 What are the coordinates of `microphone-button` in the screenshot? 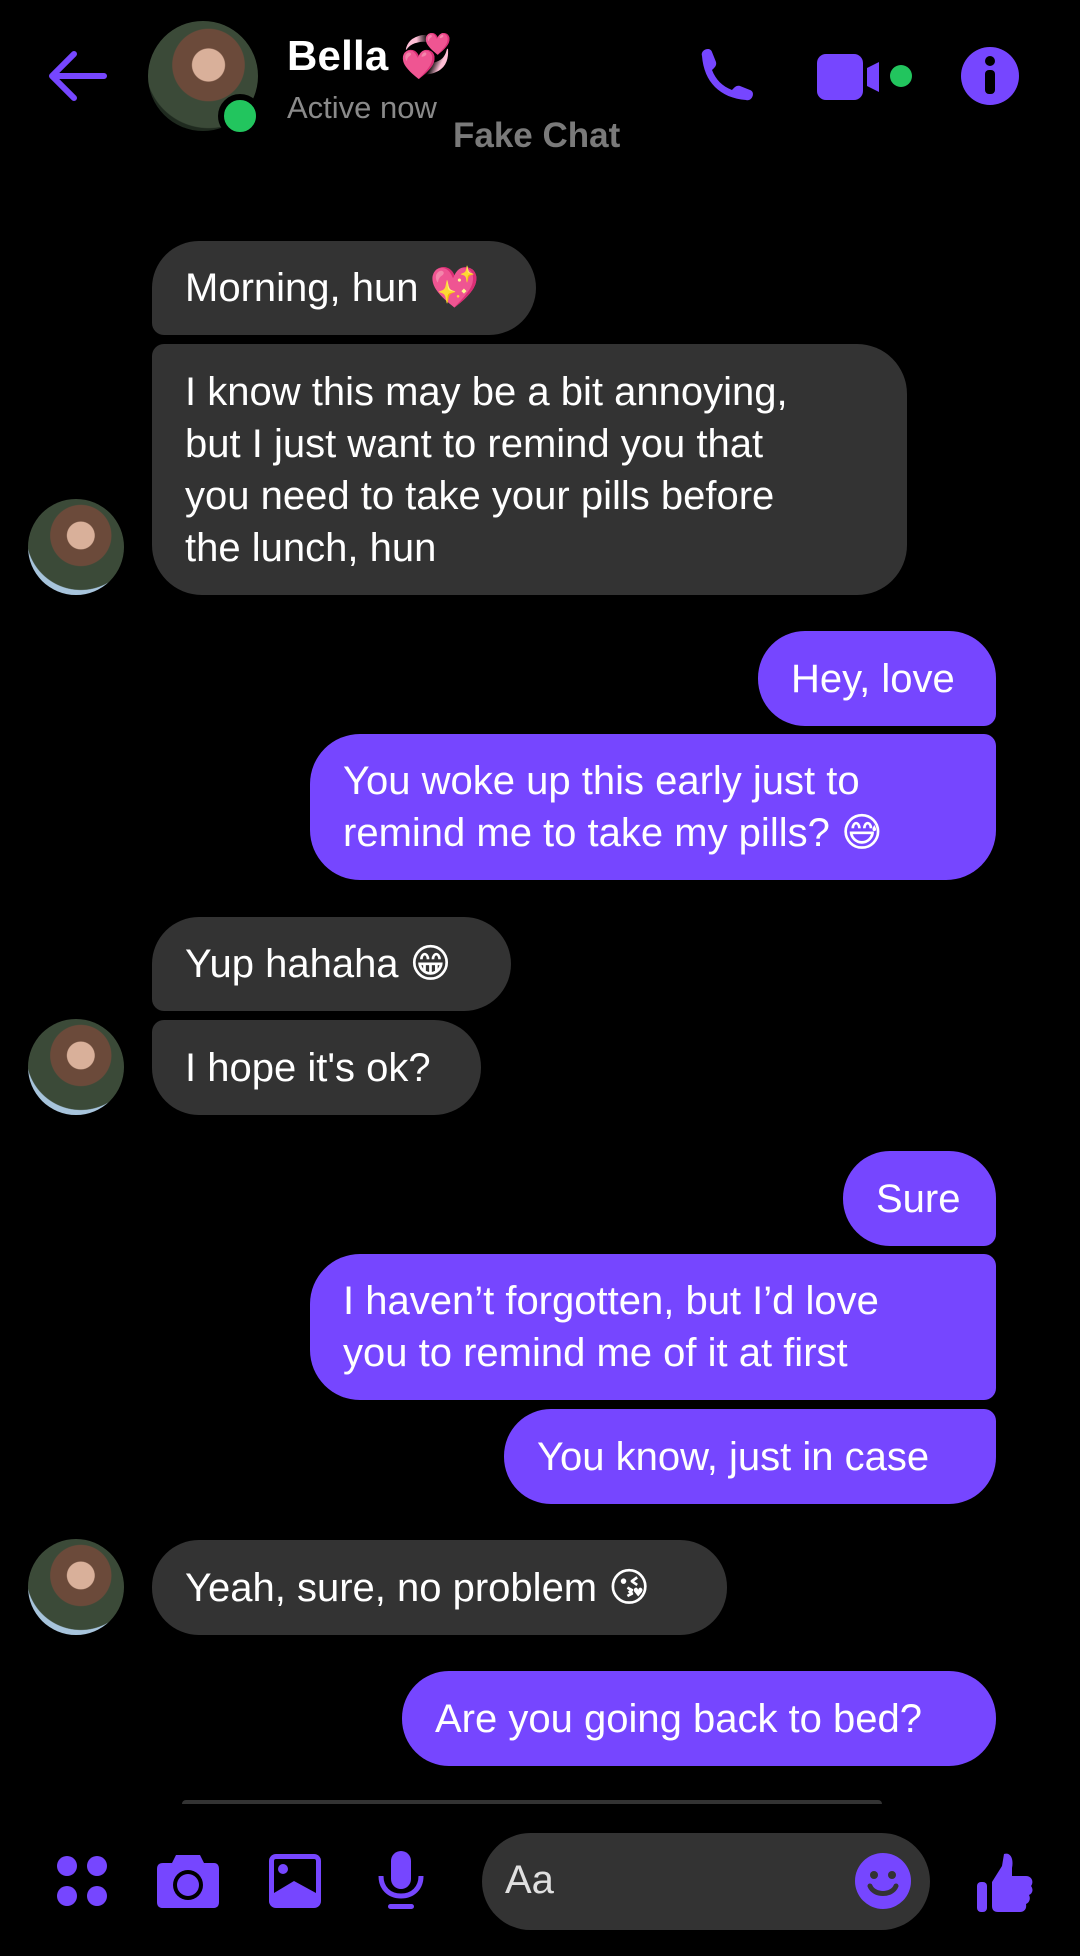 It's located at (401, 1881).